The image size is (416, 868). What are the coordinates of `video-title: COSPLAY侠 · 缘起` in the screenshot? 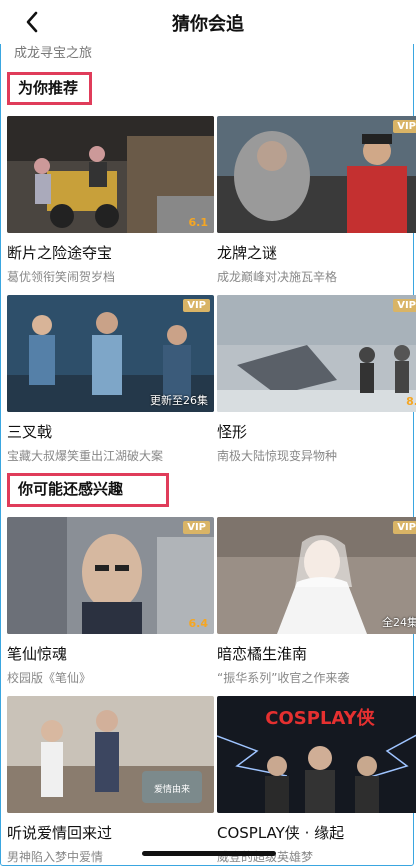 It's located at (281, 833).